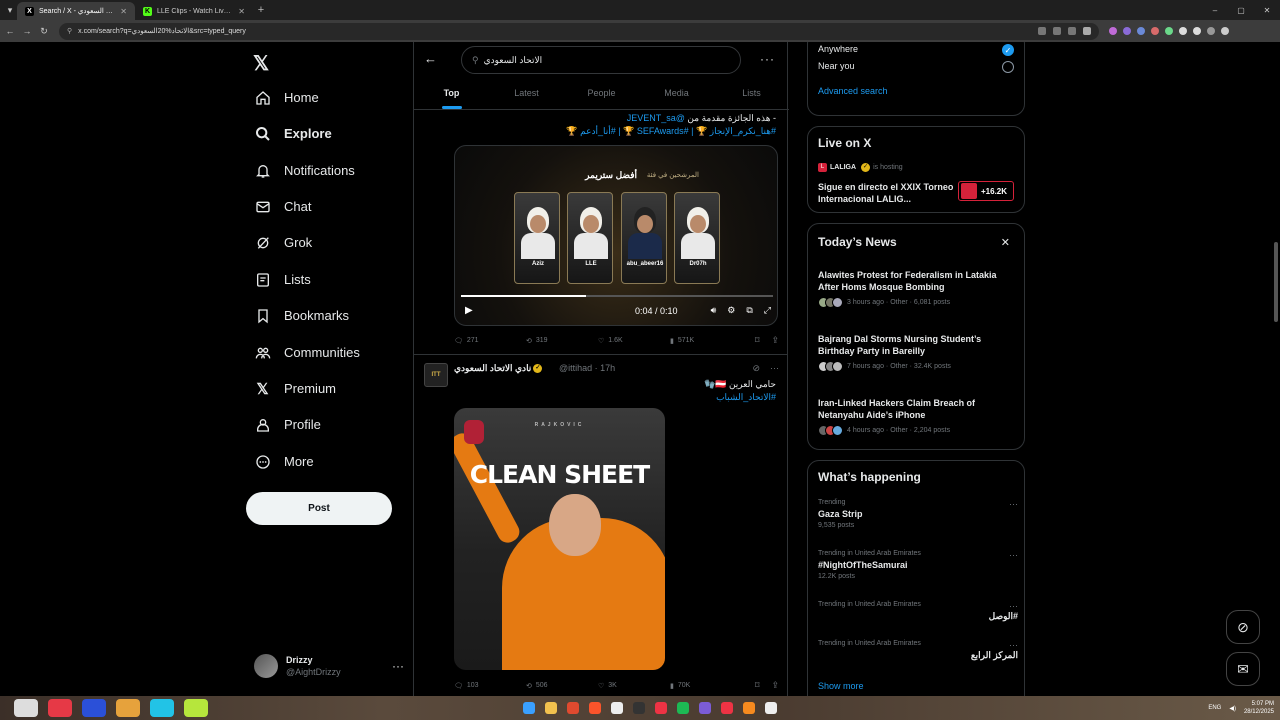  I want to click on system-clock: 5:07 PM 28/12/2025, so click(1259, 708).